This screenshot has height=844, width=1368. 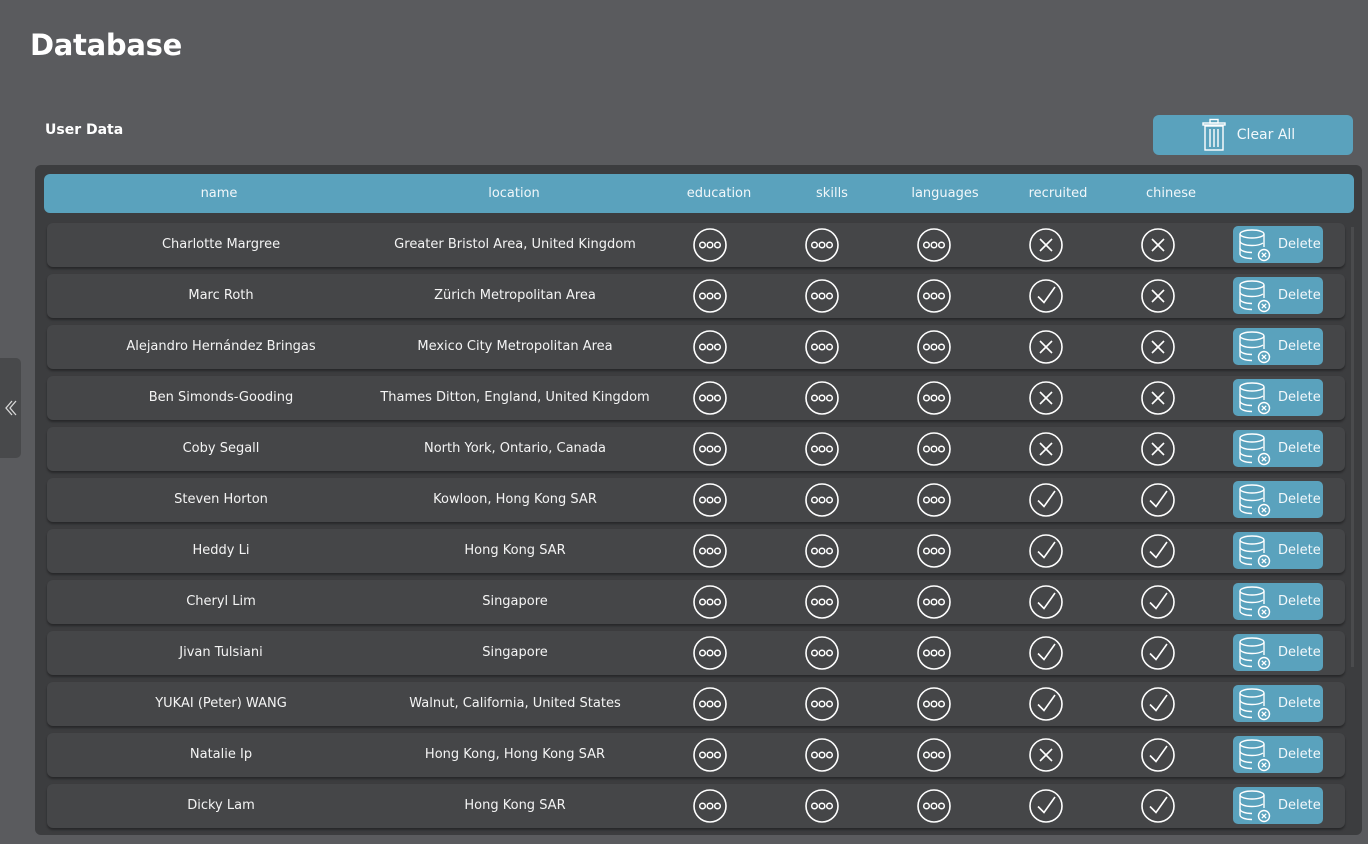 I want to click on cell-location: Greater Bristol Area, United Kingdom, so click(x=515, y=244).